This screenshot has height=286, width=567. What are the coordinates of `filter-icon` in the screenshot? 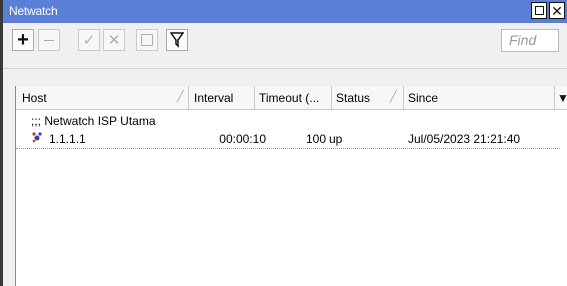 It's located at (177, 40).